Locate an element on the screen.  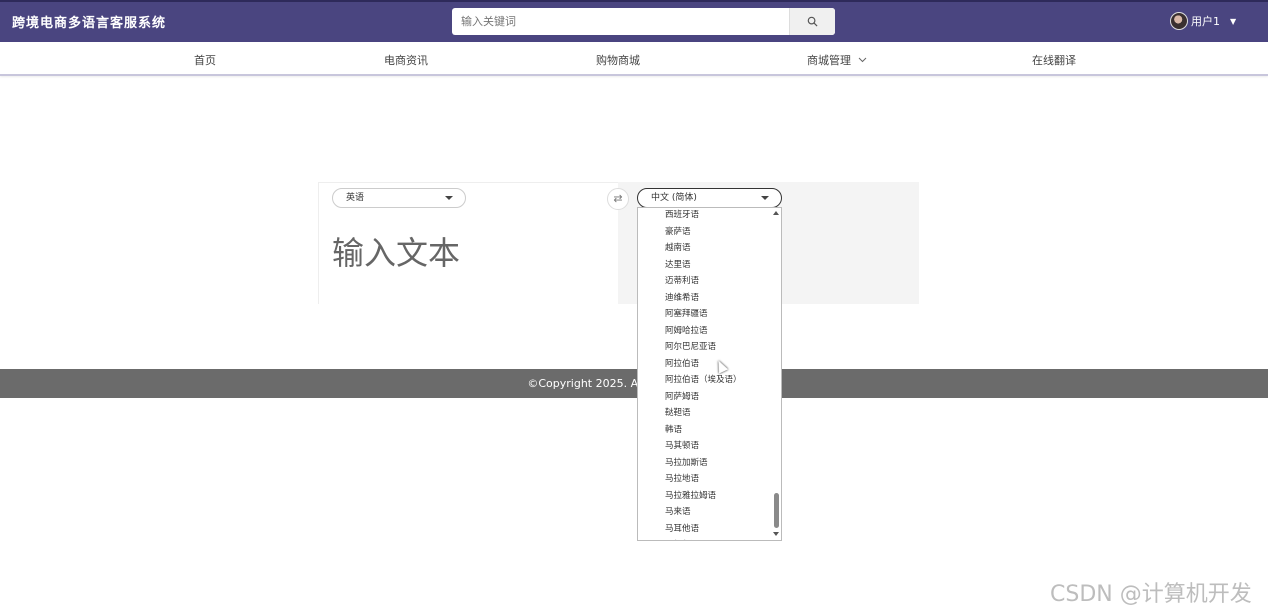
language-option: 马拉雅拉姆语 is located at coordinates (690, 495).